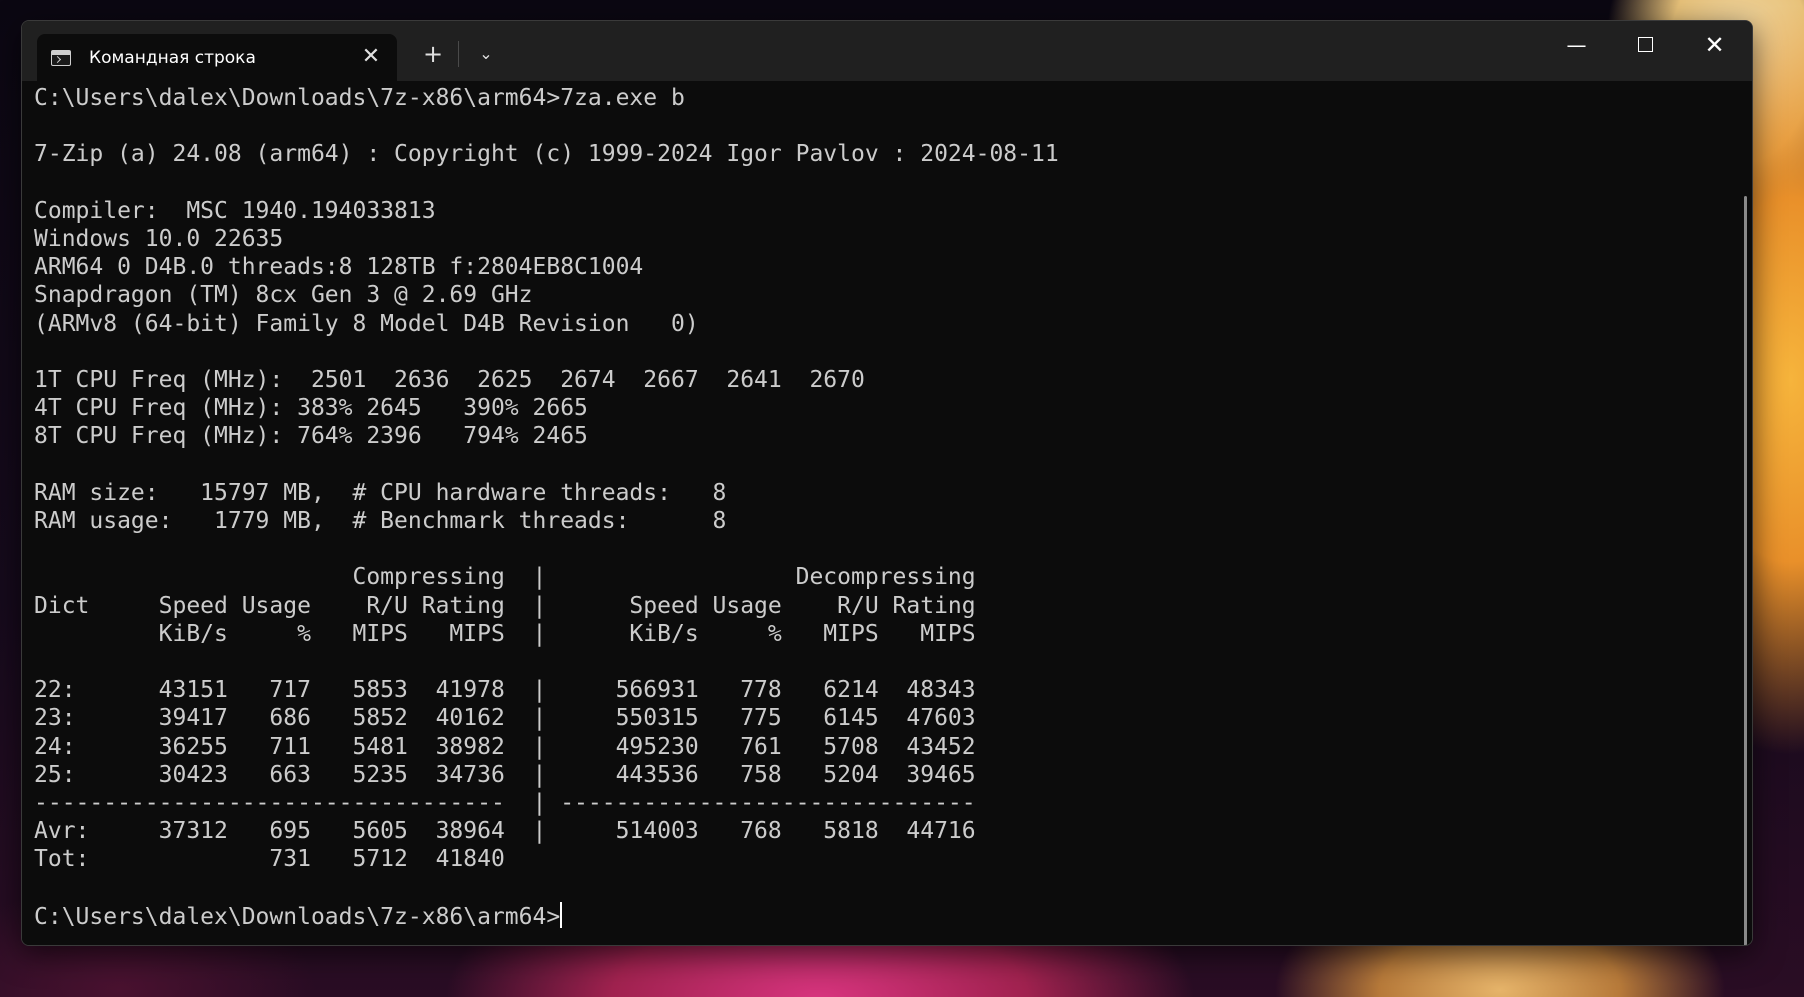 The height and width of the screenshot is (997, 1804). What do you see at coordinates (311, 408) in the screenshot?
I see `terminal-line: 4T CPU Freq (MHz): 383% 2645 390% 2665` at bounding box center [311, 408].